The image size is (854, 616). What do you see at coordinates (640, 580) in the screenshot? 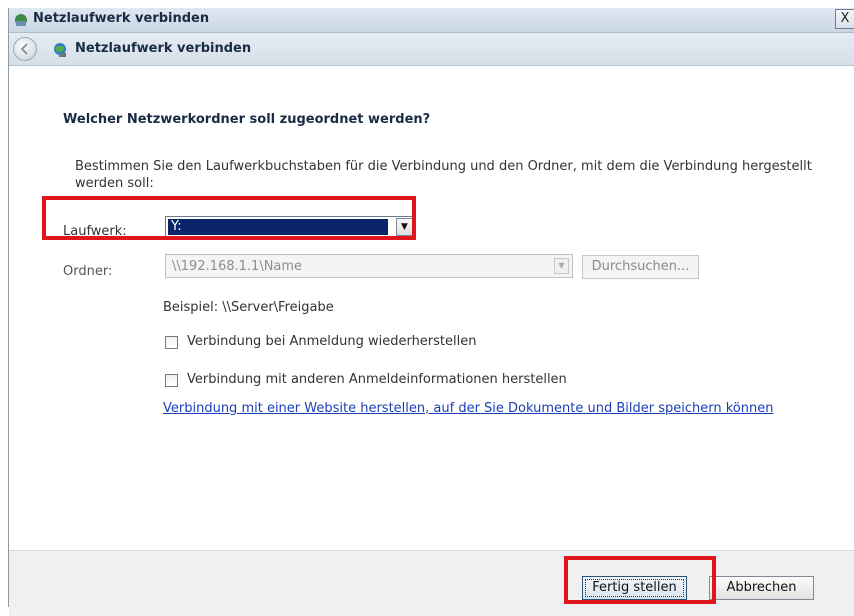
I see `finish-highlight-frame` at bounding box center [640, 580].